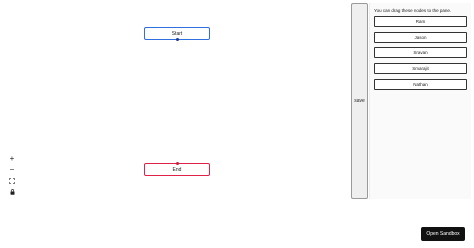  I want to click on start-node-label: Start, so click(177, 33).